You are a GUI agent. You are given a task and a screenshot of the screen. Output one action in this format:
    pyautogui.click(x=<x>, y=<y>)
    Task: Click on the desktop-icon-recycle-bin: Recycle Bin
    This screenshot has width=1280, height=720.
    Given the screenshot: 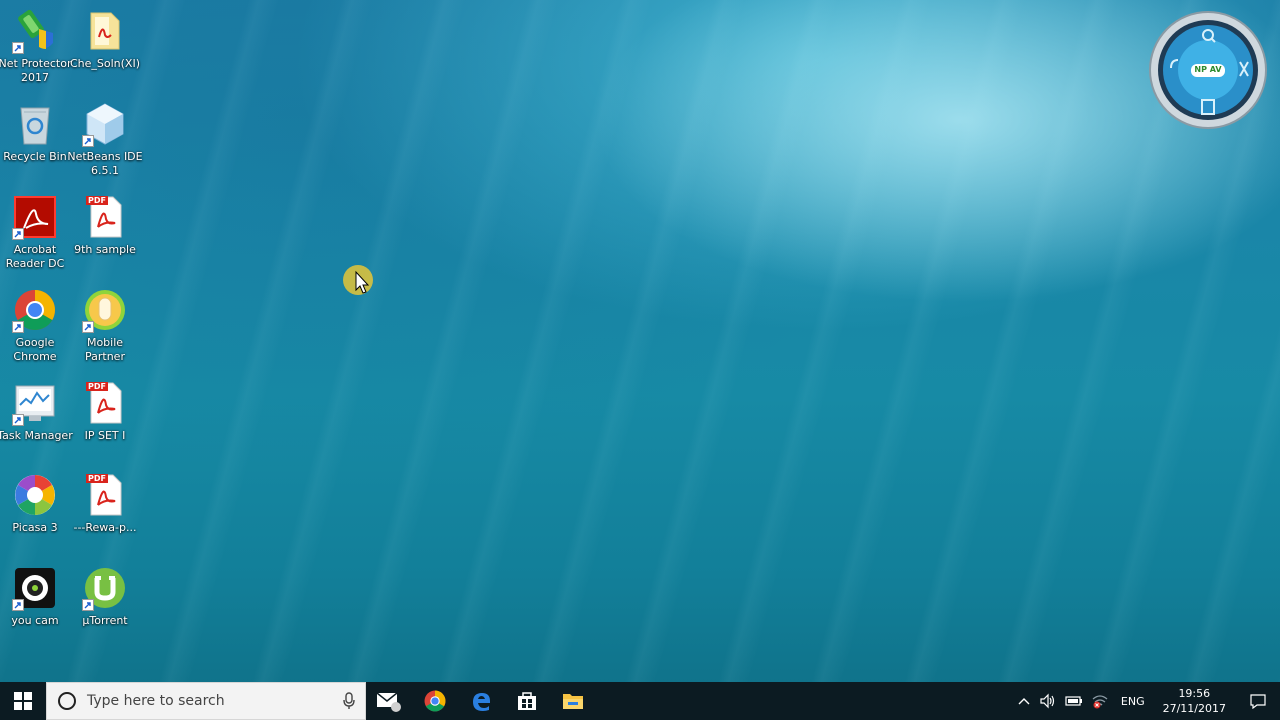 What is the action you would take?
    pyautogui.click(x=35, y=143)
    